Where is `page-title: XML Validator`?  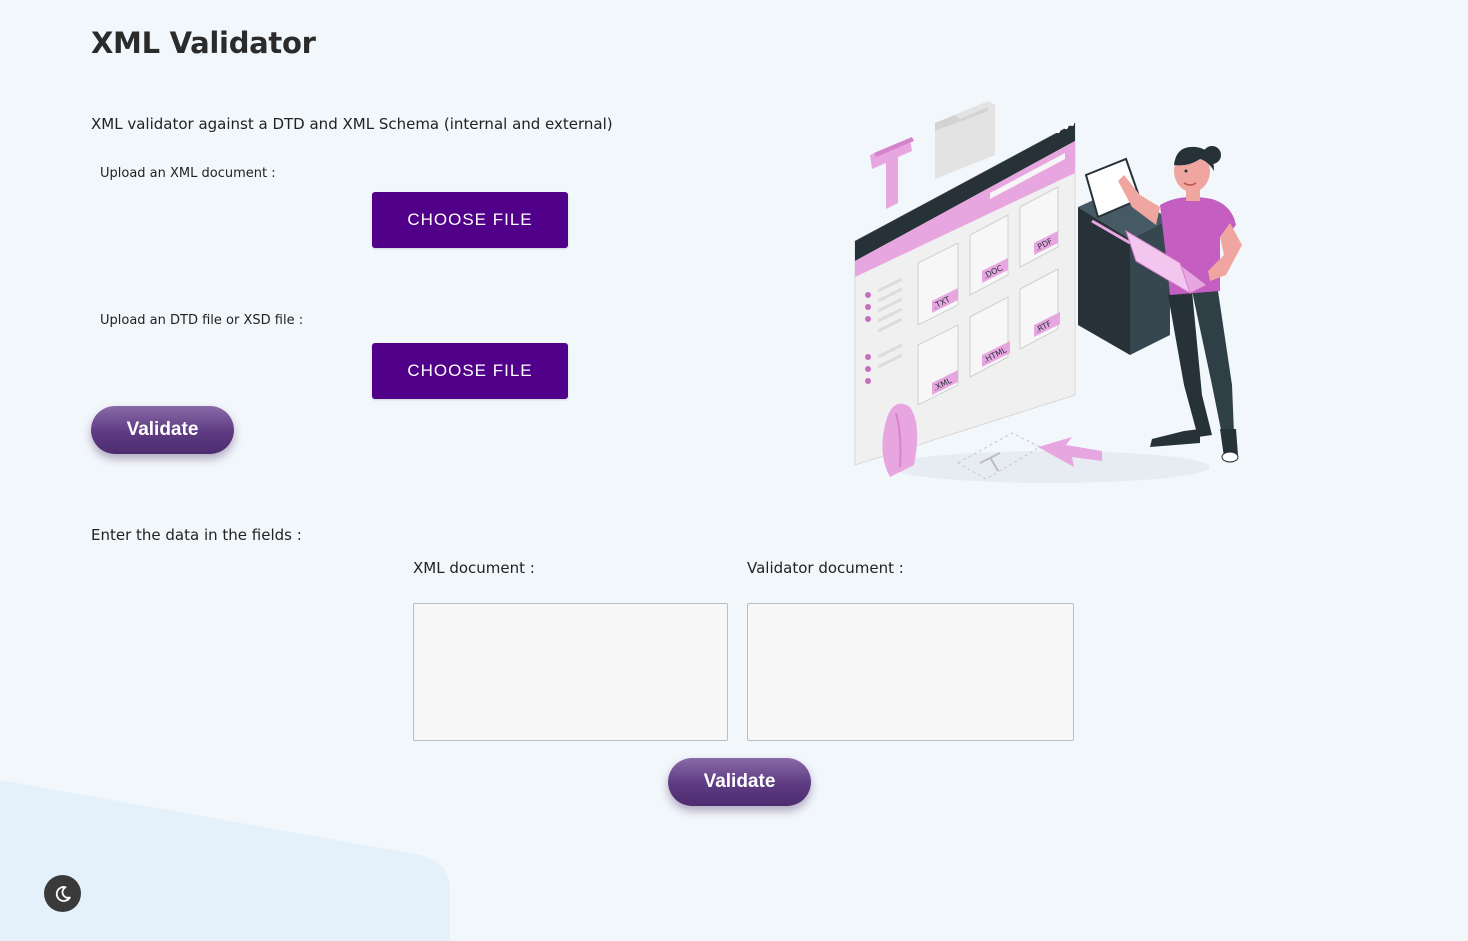 page-title: XML Validator is located at coordinates (203, 43).